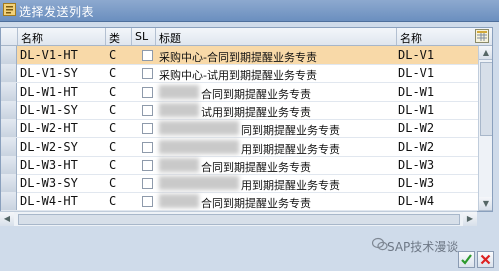 Image resolution: width=499 pixels, height=271 pixels. What do you see at coordinates (486, 99) in the screenshot?
I see `scroll-thumb` at bounding box center [486, 99].